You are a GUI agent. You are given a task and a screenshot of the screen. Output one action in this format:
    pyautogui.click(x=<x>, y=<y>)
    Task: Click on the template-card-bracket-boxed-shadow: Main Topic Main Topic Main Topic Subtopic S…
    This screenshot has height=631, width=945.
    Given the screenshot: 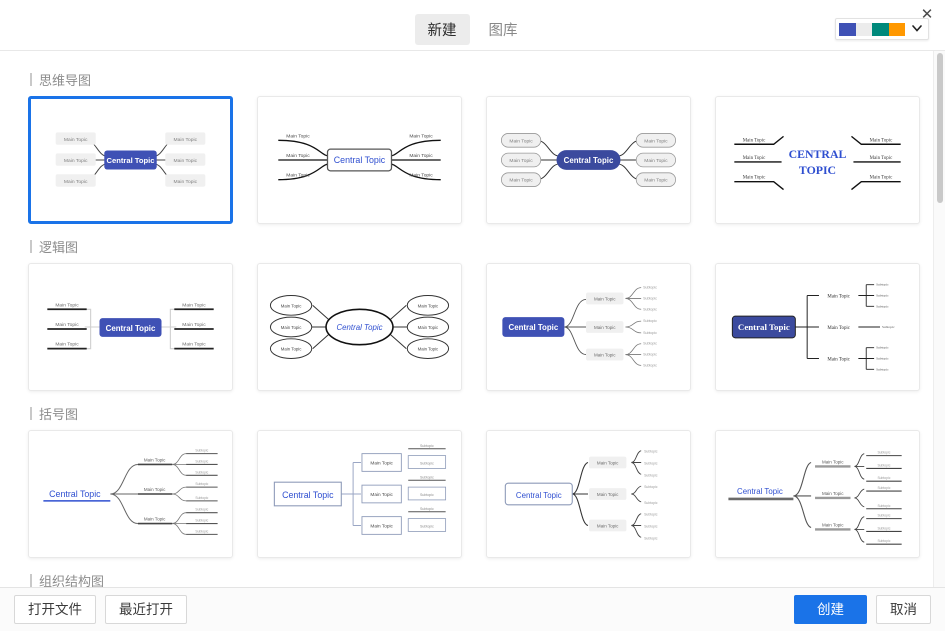 What is the action you would take?
    pyautogui.click(x=359, y=494)
    